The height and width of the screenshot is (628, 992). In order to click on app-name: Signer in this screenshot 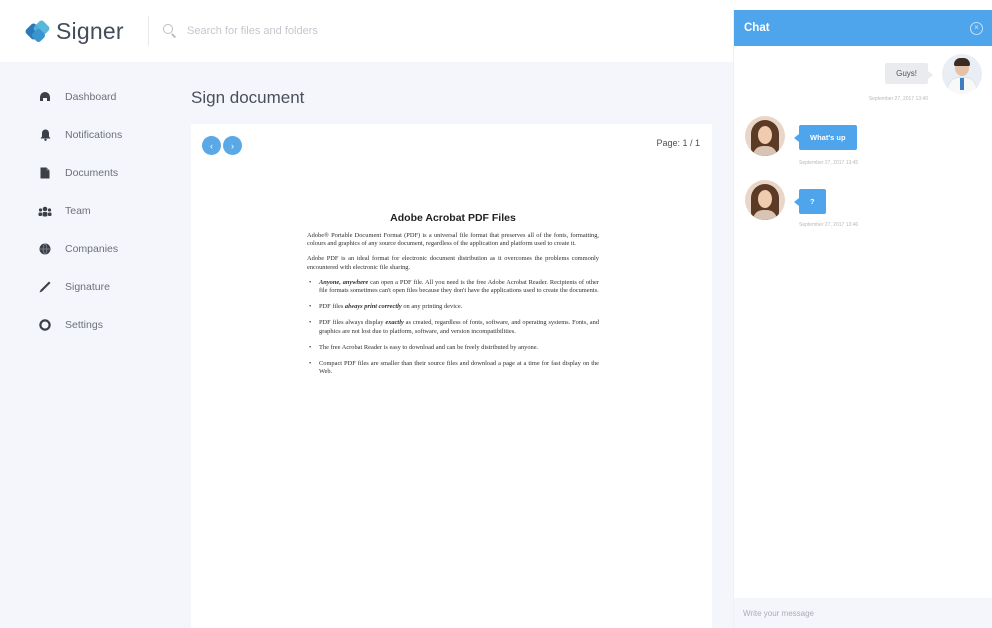, I will do `click(90, 30)`.